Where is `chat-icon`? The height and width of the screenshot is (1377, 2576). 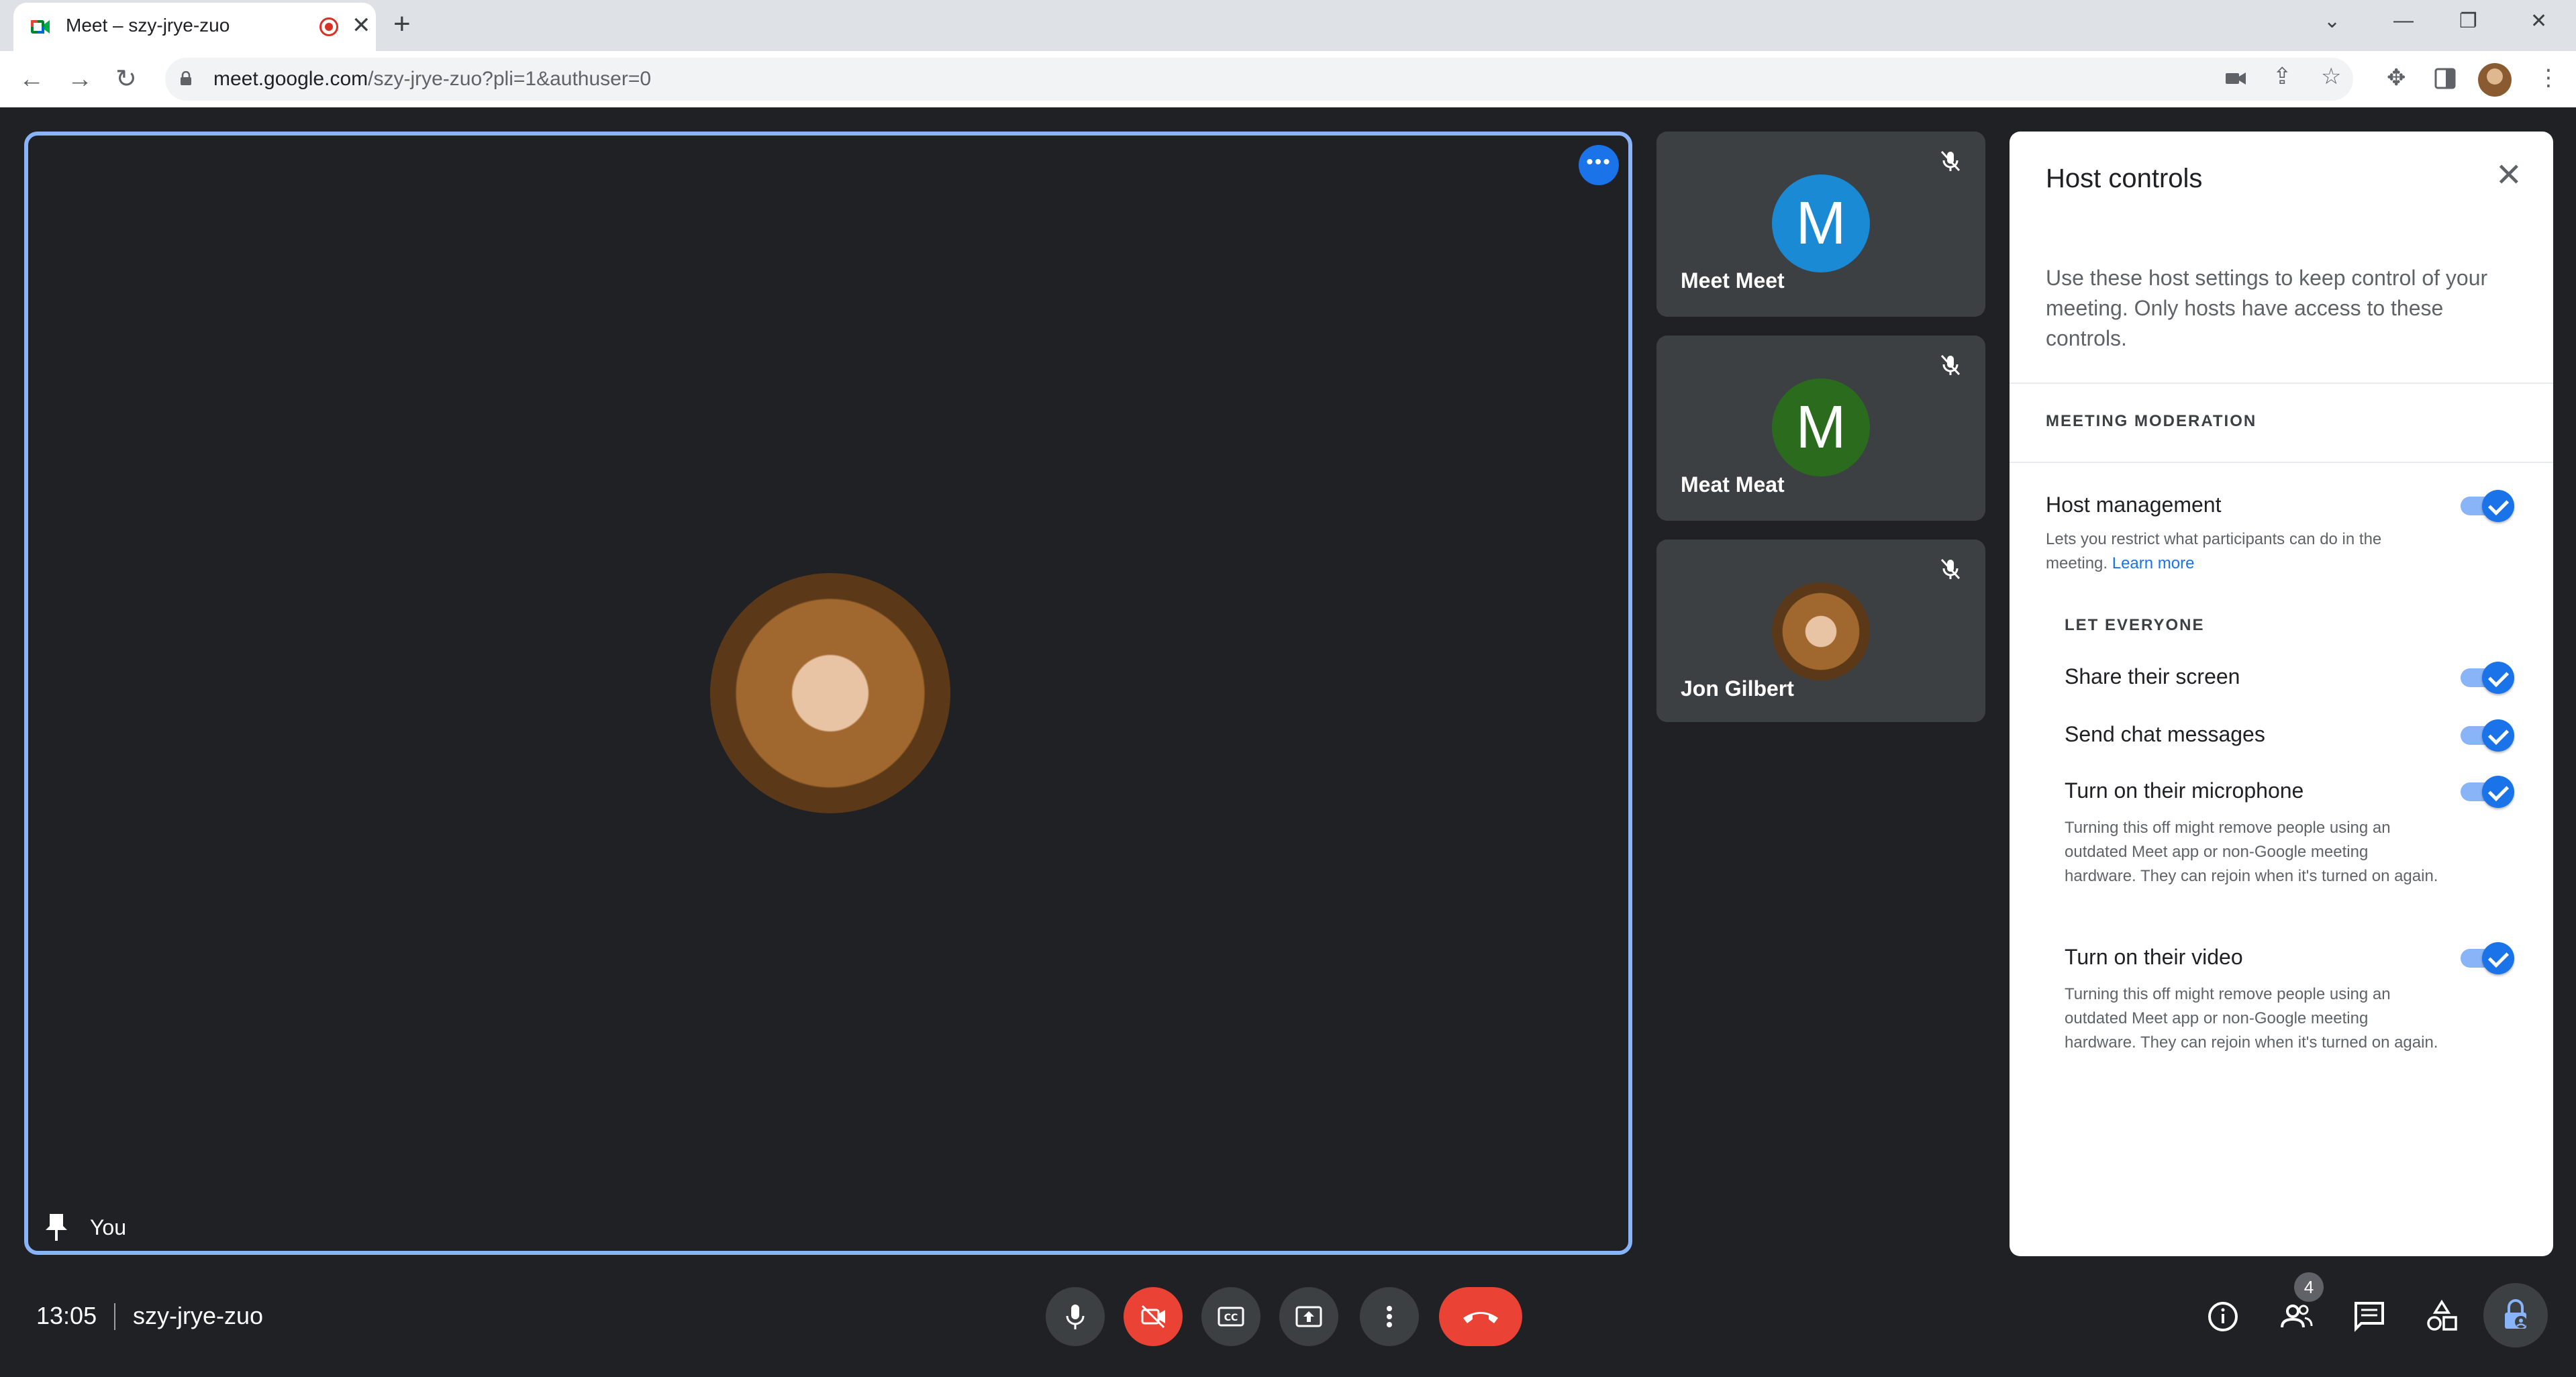 chat-icon is located at coordinates (2369, 1316).